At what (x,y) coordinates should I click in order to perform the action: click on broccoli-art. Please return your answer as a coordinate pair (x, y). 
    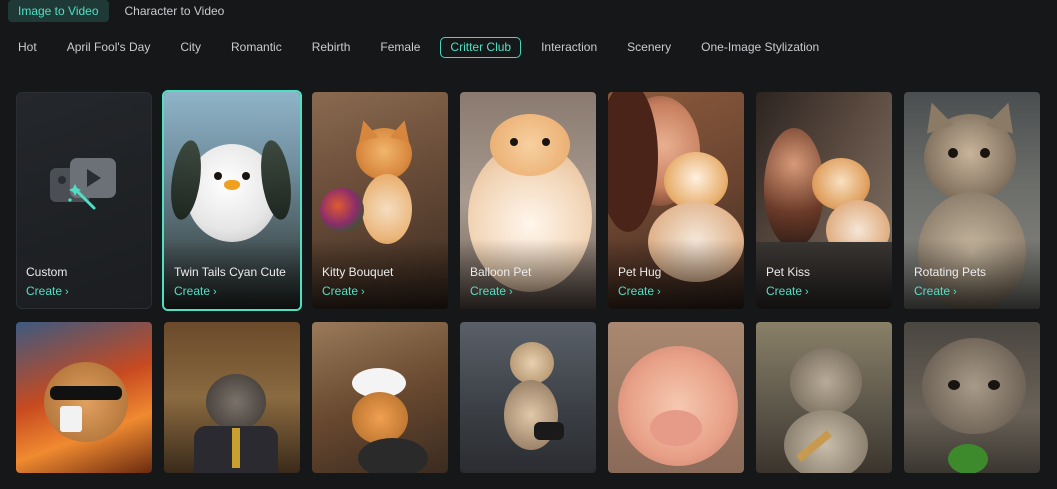
    Looking at the image, I should click on (968, 458).